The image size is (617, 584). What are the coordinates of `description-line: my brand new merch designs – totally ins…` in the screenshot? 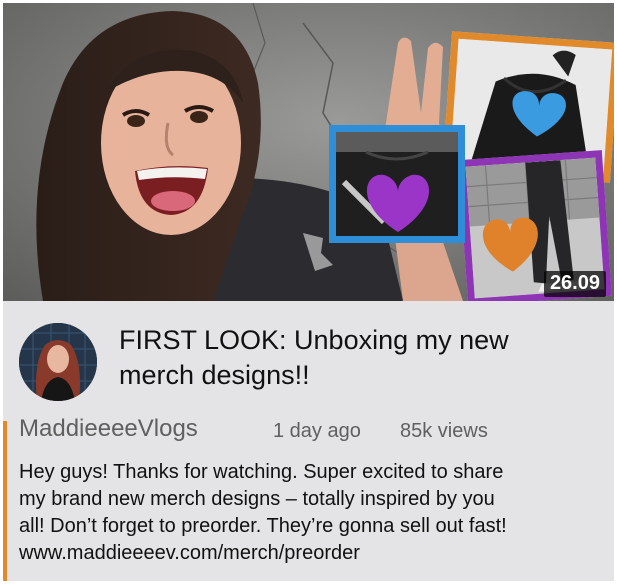 It's located at (257, 499).